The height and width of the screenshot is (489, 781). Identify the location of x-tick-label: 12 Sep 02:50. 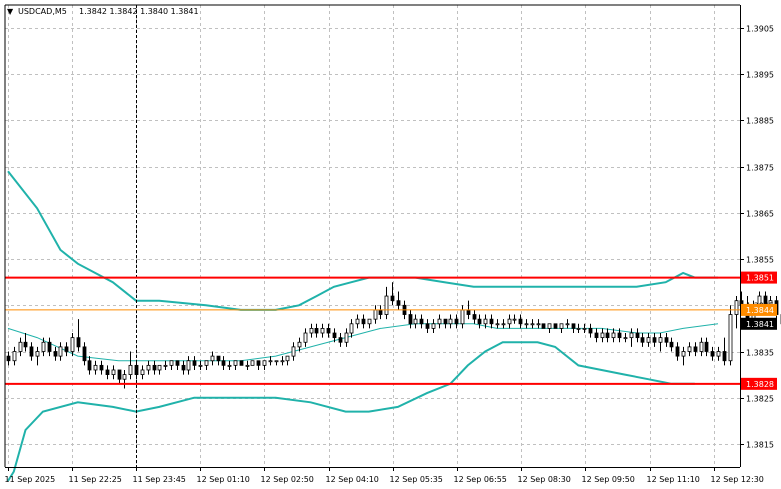
(287, 479).